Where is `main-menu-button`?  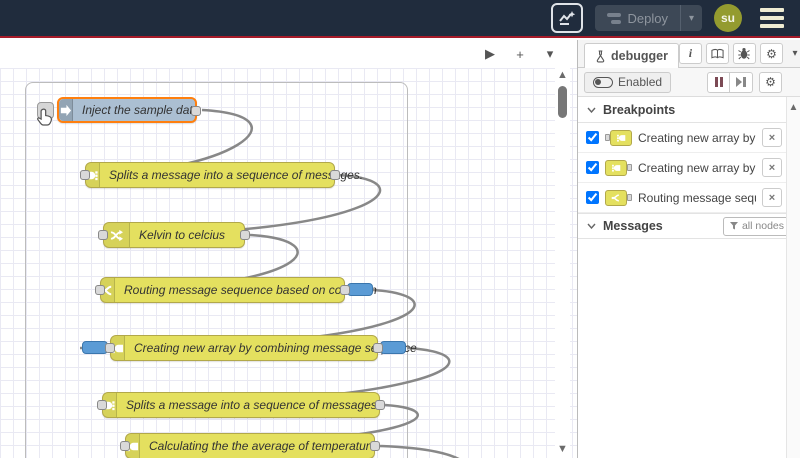 main-menu-button is located at coordinates (772, 18).